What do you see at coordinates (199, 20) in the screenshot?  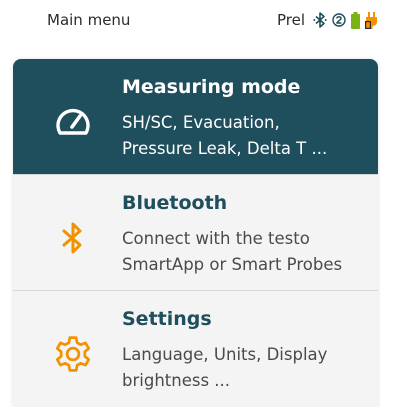 I see `status-bar: Main menu Prel` at bounding box center [199, 20].